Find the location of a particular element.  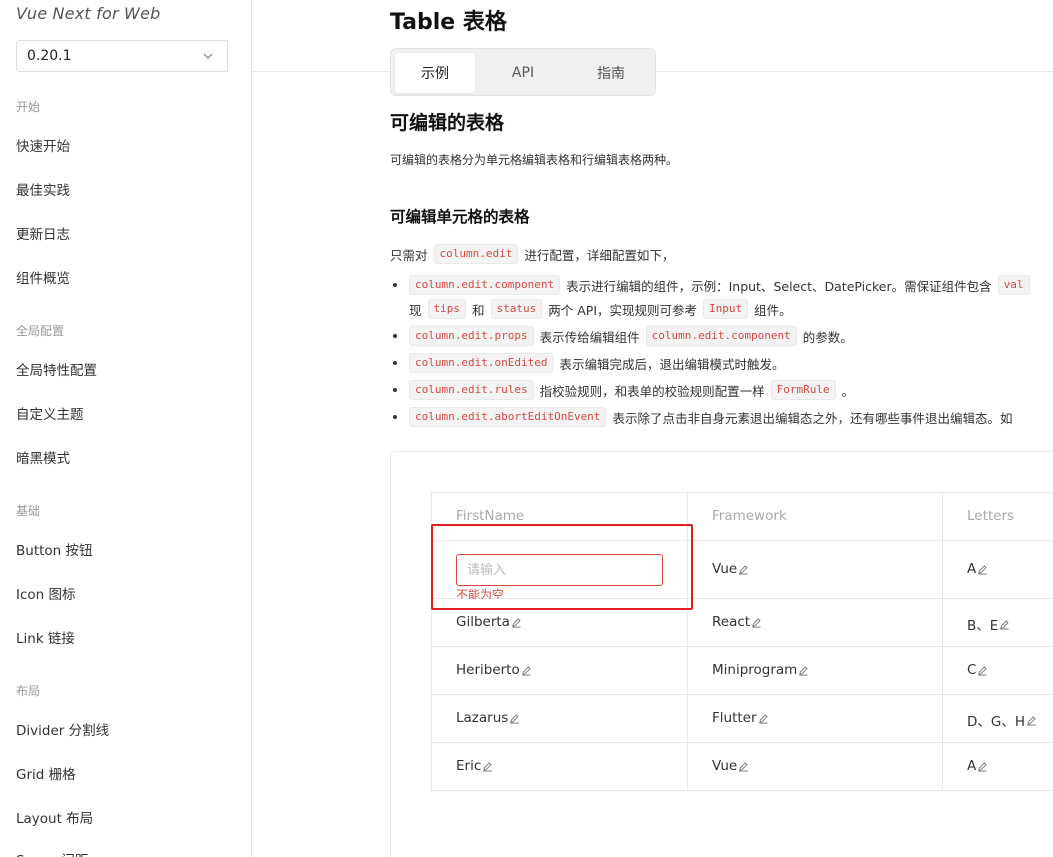

cell-text: Heriberto is located at coordinates (488, 670).